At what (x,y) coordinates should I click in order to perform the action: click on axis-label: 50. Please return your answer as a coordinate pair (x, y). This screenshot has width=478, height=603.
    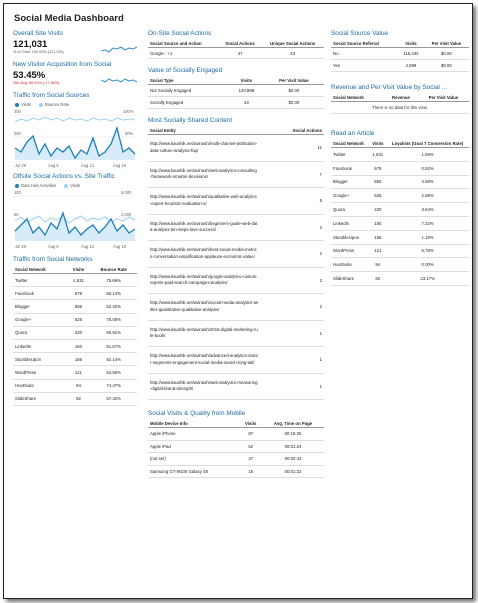
    Looking at the image, I should click on (16, 214).